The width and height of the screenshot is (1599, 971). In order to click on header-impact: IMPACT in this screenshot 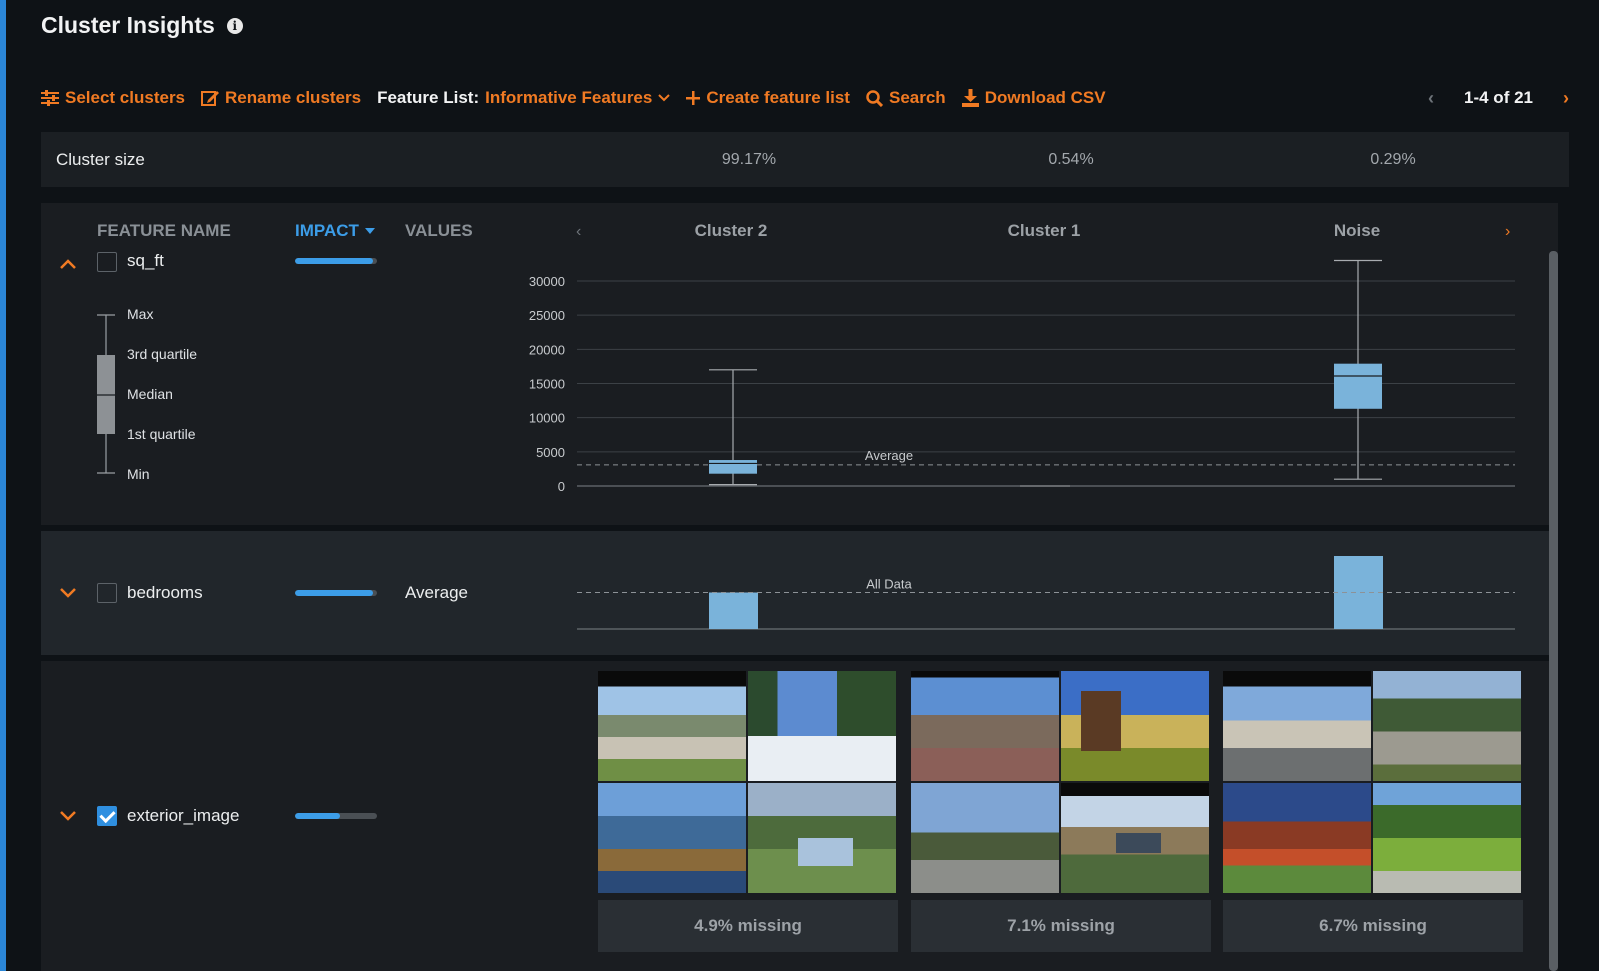, I will do `click(335, 231)`.